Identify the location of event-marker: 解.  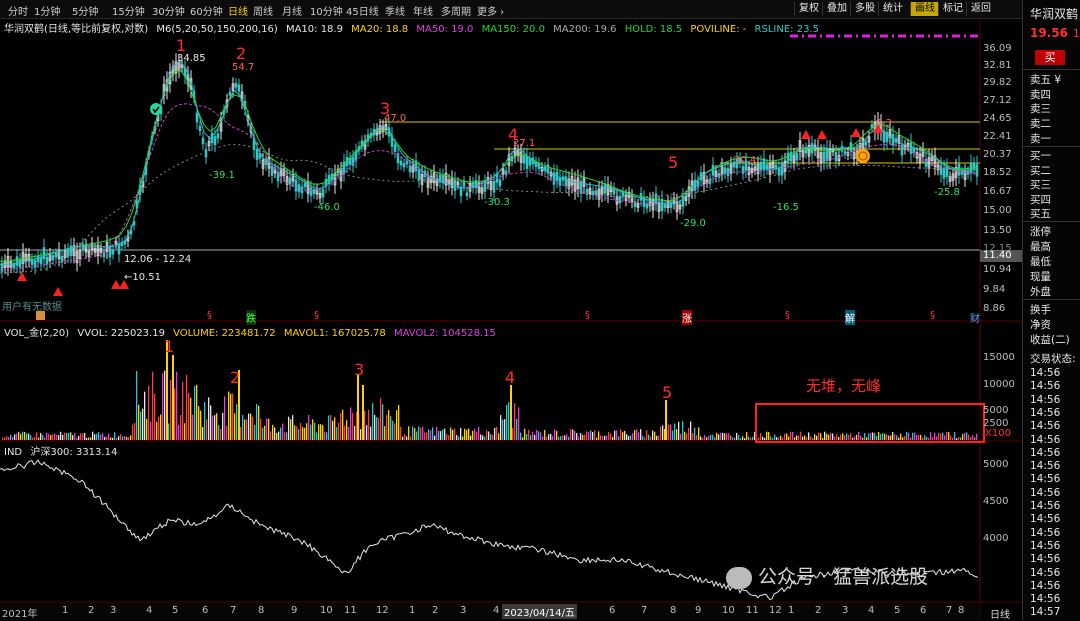
(850, 317).